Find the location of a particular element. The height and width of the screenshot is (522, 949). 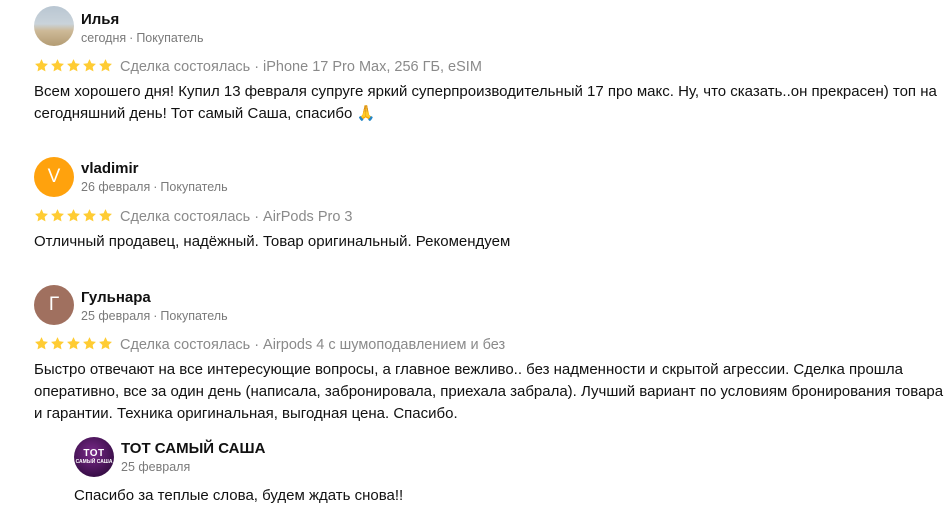

reviewer-name: vladimir is located at coordinates (110, 168).